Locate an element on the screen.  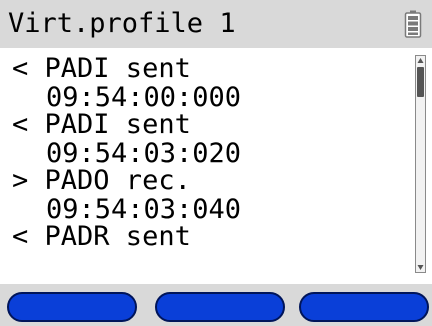
softkey-bar is located at coordinates (216, 305).